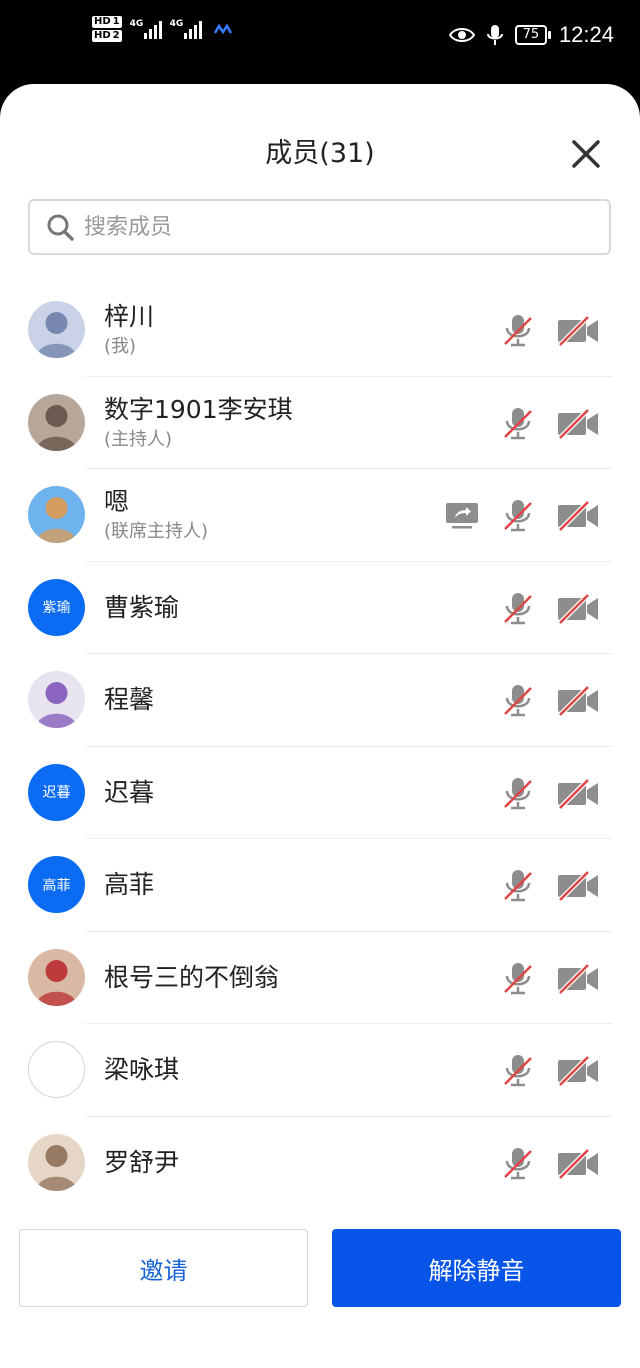 This screenshot has height=1368, width=640. What do you see at coordinates (320, 330) in the screenshot?
I see `member-row: 梓川 (我)` at bounding box center [320, 330].